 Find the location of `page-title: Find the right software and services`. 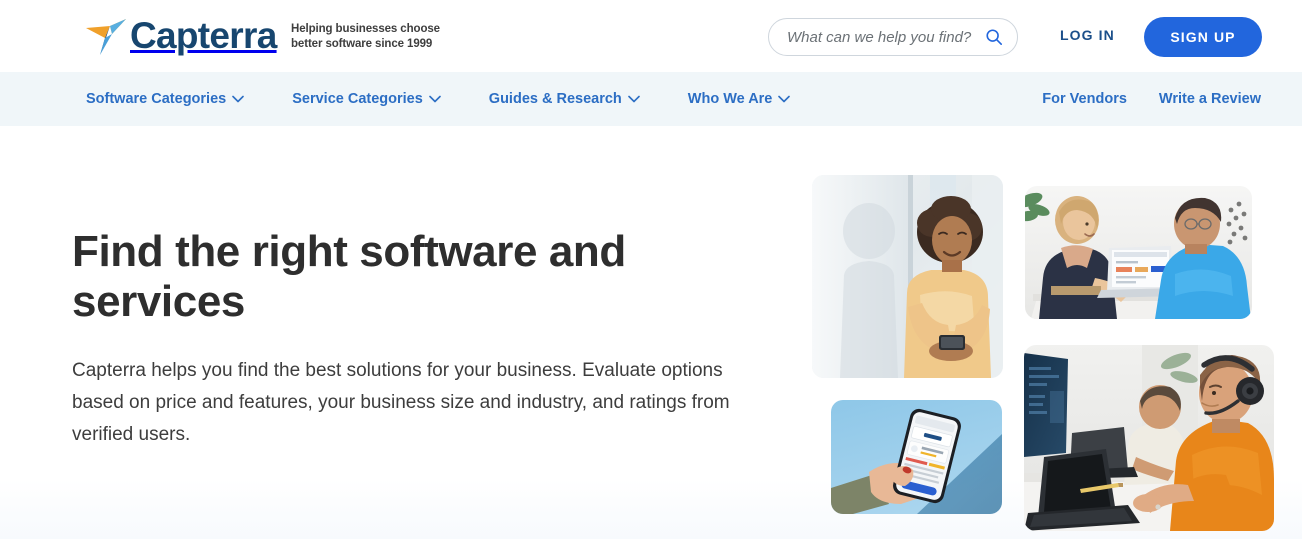

page-title: Find the right software and services is located at coordinates (349, 276).